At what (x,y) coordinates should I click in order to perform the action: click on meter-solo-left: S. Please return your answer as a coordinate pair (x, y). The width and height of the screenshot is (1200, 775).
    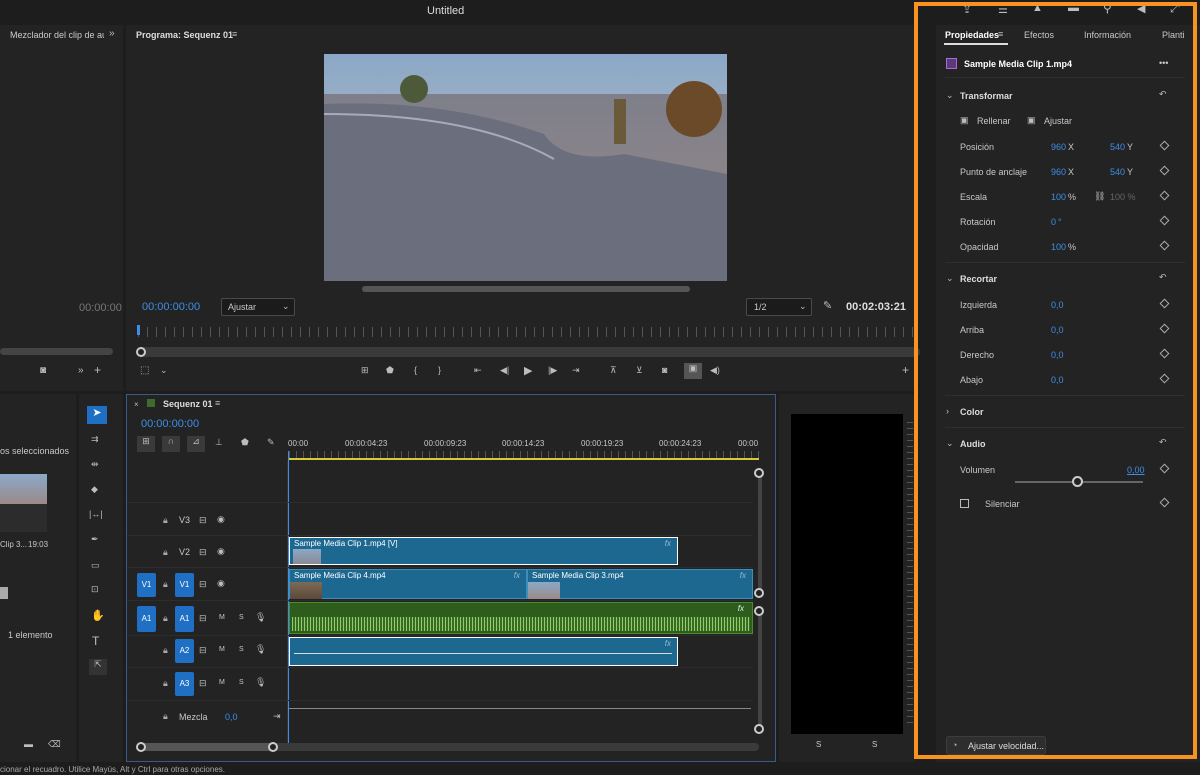
    Looking at the image, I should click on (818, 744).